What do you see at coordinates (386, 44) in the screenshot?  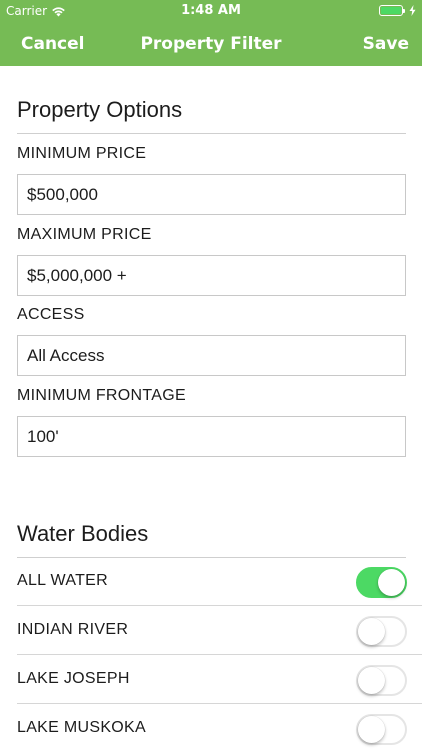 I see `save-button: Save` at bounding box center [386, 44].